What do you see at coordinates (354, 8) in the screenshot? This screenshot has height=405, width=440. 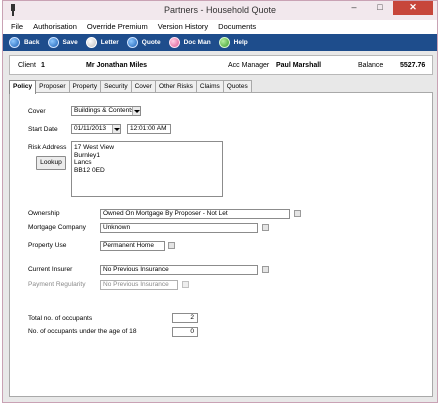 I see `minimize-button: –` at bounding box center [354, 8].